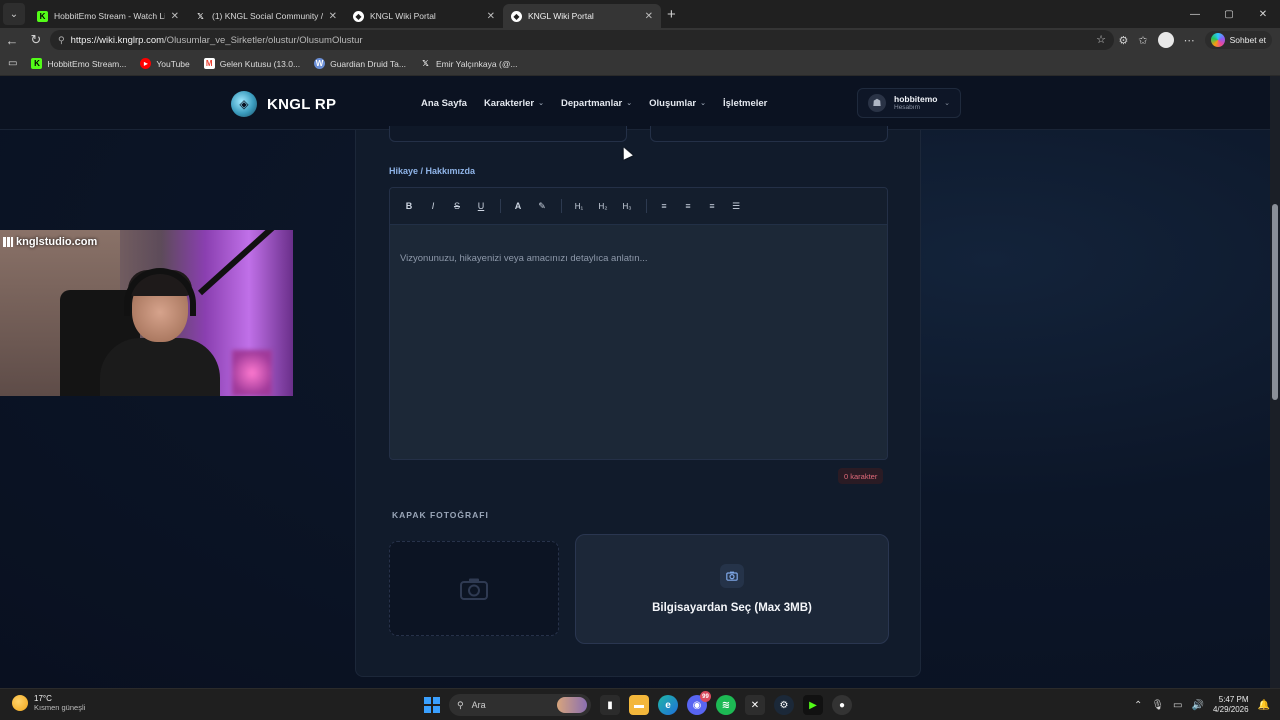 This screenshot has width=1280, height=720. I want to click on new-tab-button: +, so click(671, 14).